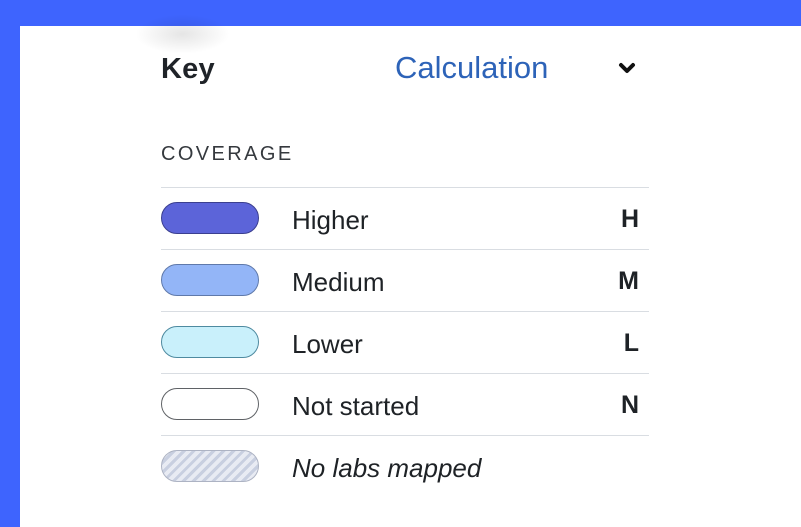 The width and height of the screenshot is (801, 527). What do you see at coordinates (210, 218) in the screenshot?
I see `coverage-swatch-higher` at bounding box center [210, 218].